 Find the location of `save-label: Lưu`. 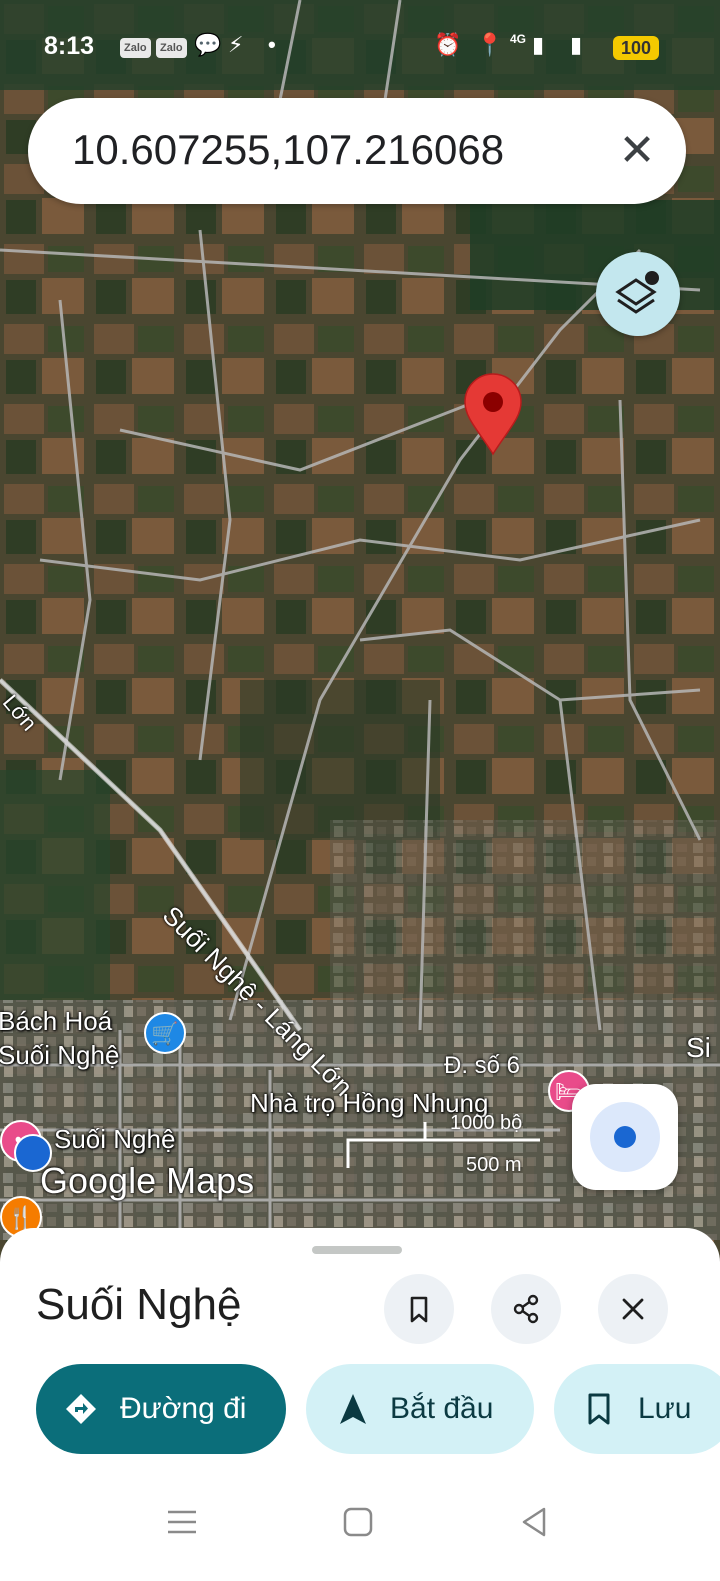

save-label: Lưu is located at coordinates (665, 1408).